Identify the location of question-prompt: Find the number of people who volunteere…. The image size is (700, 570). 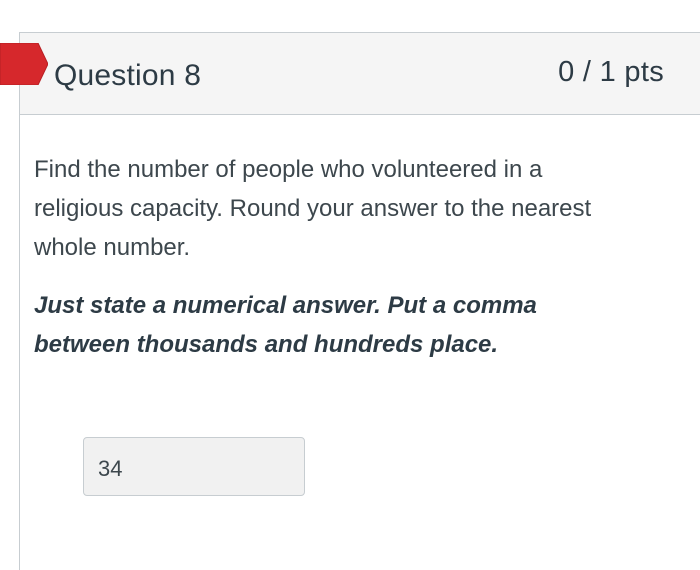
(313, 208).